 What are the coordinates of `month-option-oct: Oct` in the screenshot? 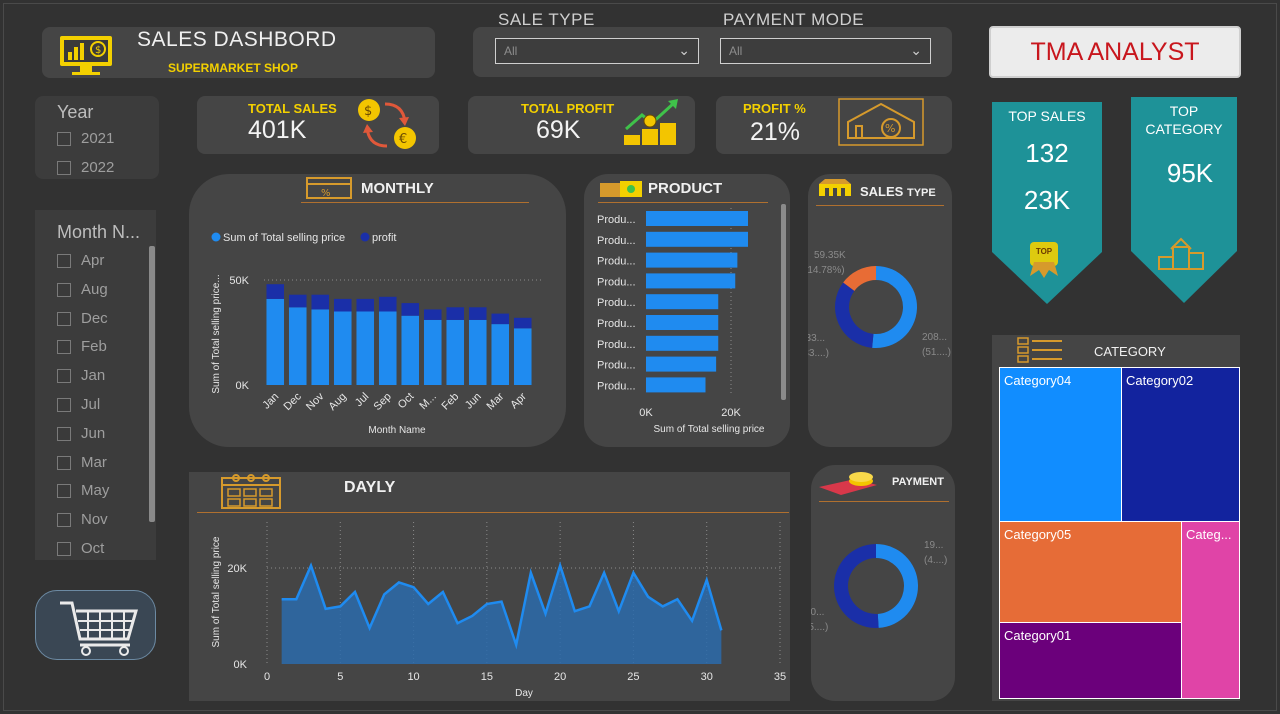 It's located at (106, 549).